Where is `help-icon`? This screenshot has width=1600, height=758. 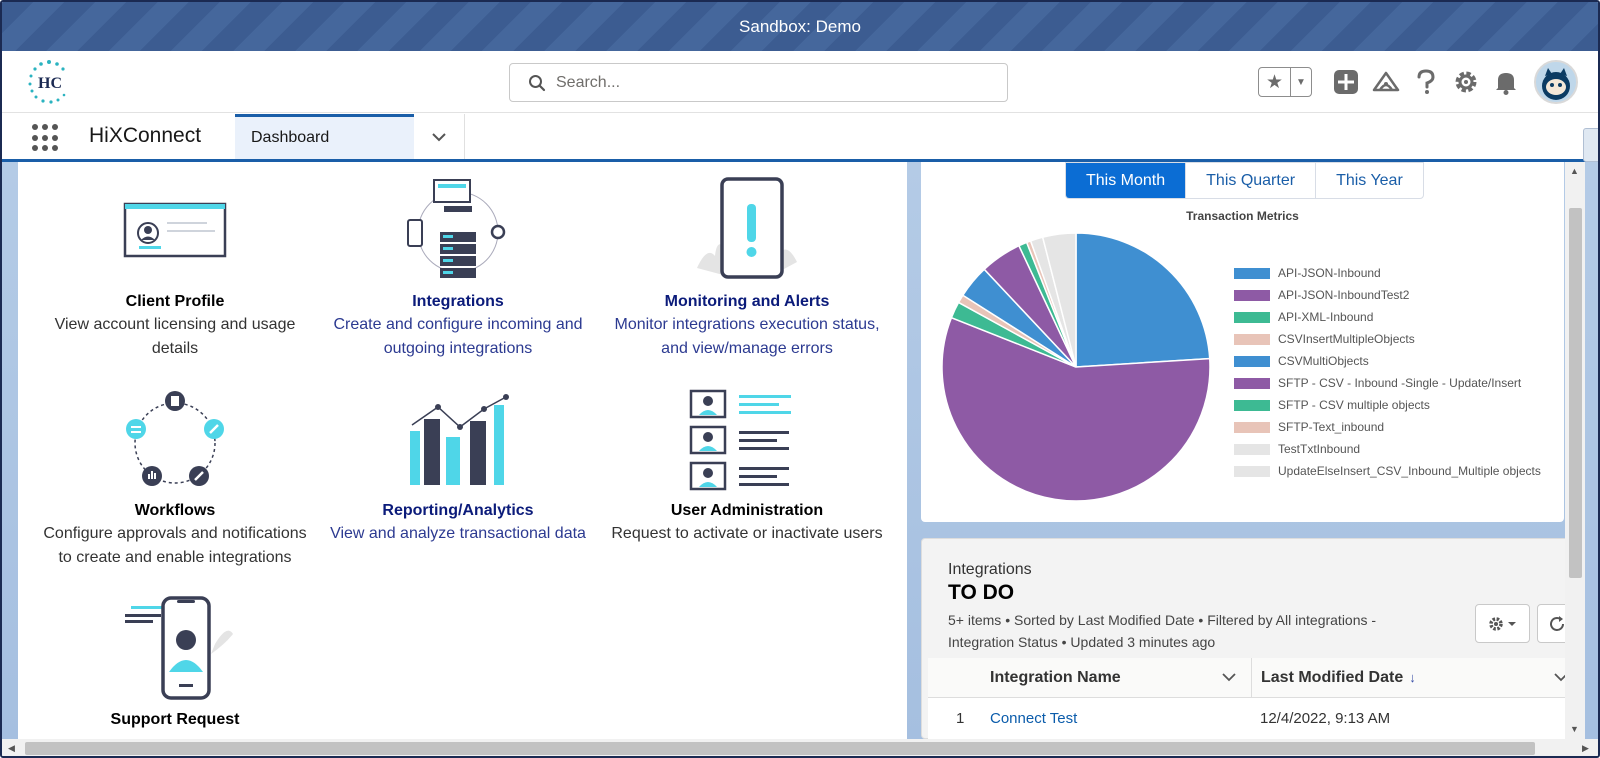 help-icon is located at coordinates (1426, 81).